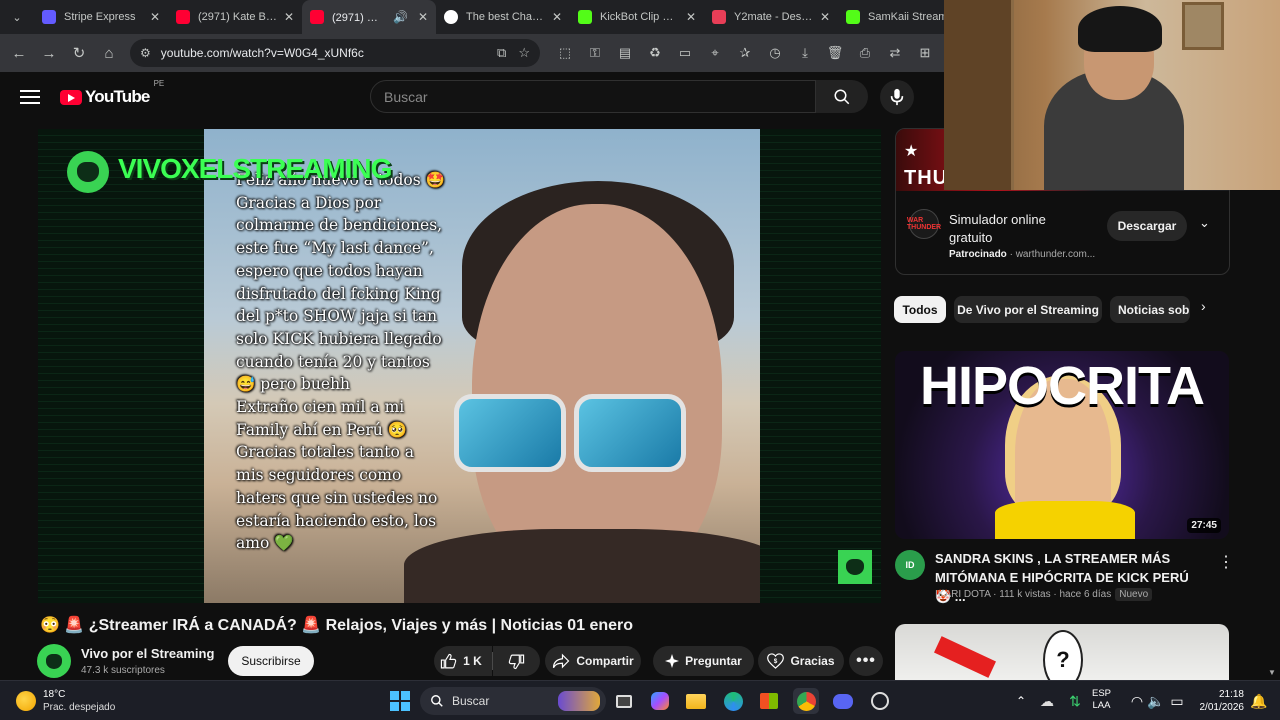 The height and width of the screenshot is (720, 1280). What do you see at coordinates (910, 565) in the screenshot?
I see `channel-avatar: ID` at bounding box center [910, 565].